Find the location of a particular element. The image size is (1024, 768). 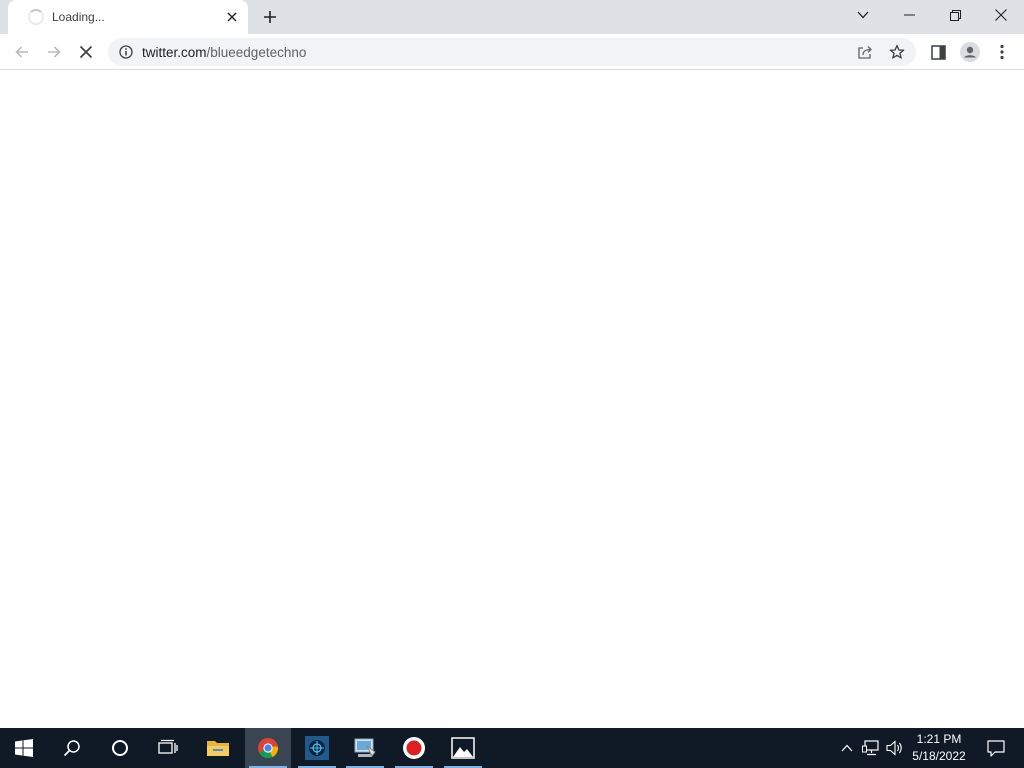

record-icon is located at coordinates (414, 748).